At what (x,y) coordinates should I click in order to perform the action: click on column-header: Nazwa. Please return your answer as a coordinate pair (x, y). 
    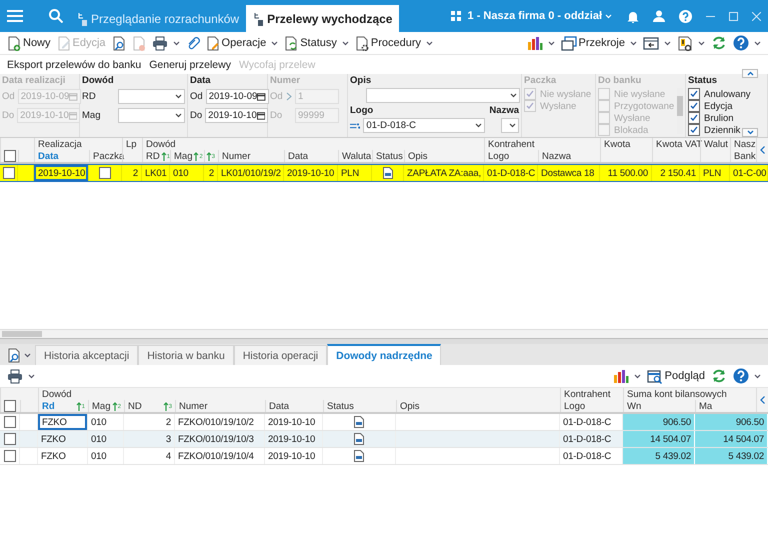
    Looking at the image, I should click on (557, 156).